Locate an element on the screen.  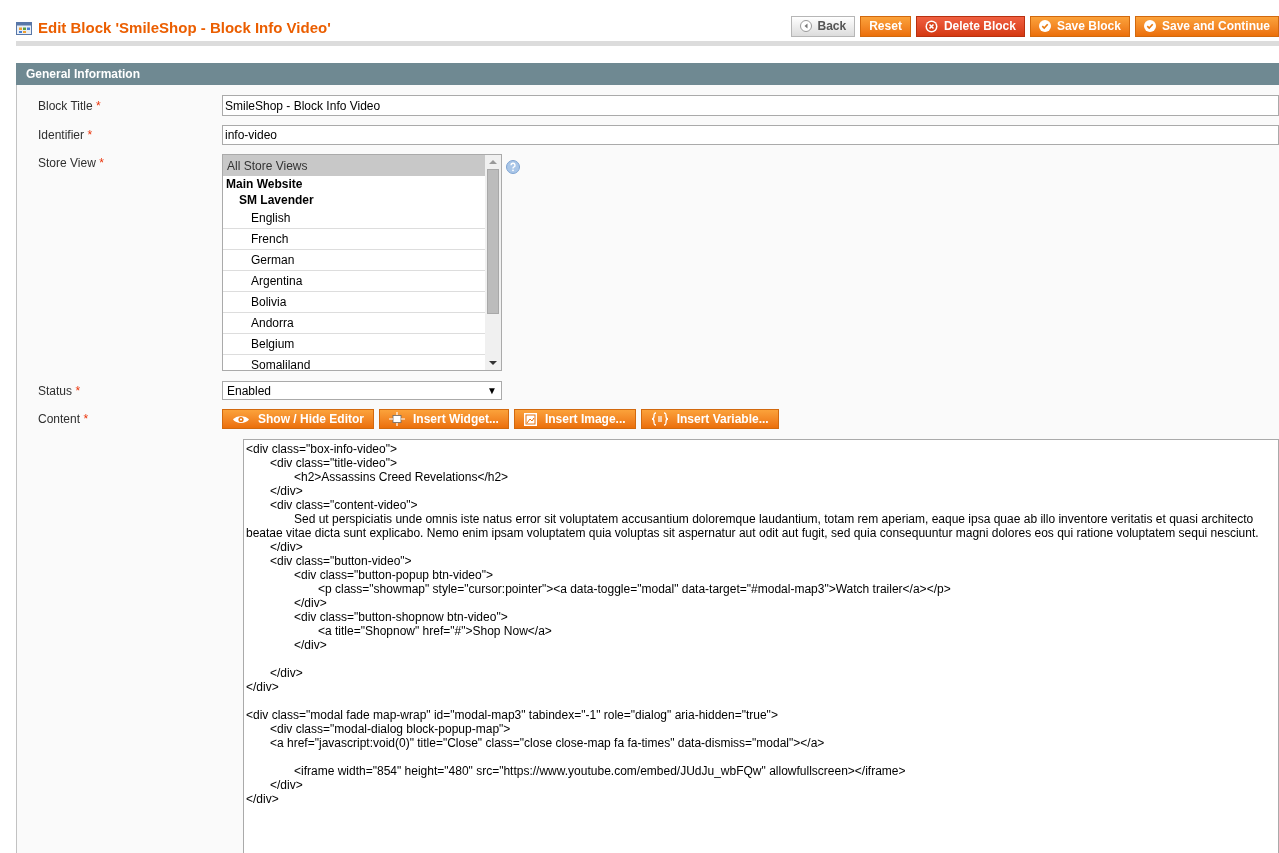
option-group-label: Main Website is located at coordinates (264, 184).